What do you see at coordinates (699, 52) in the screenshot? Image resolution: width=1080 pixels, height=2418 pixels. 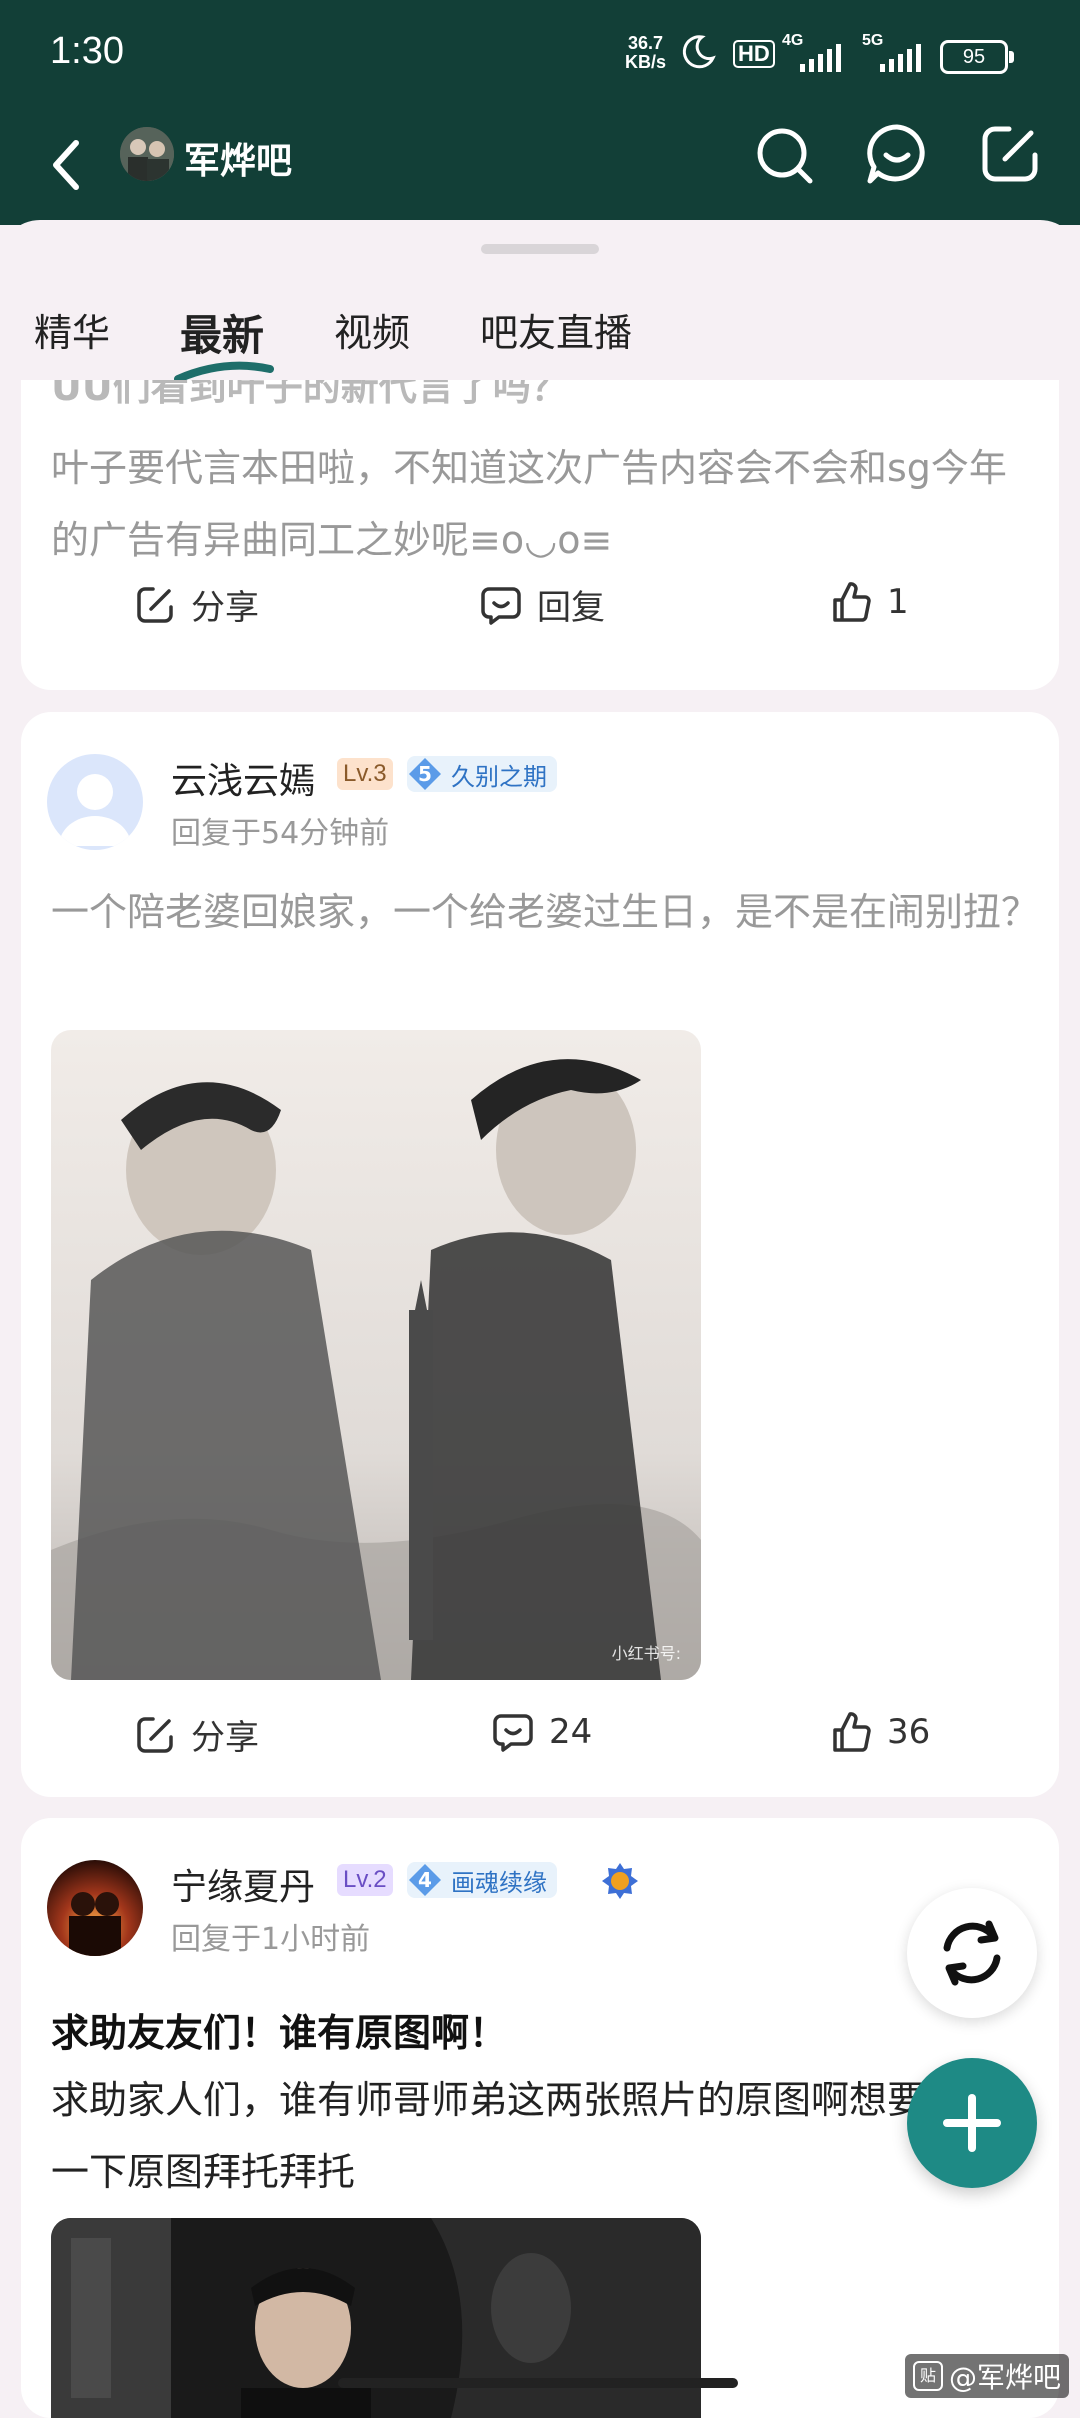 I see `do-not-disturb-icon` at bounding box center [699, 52].